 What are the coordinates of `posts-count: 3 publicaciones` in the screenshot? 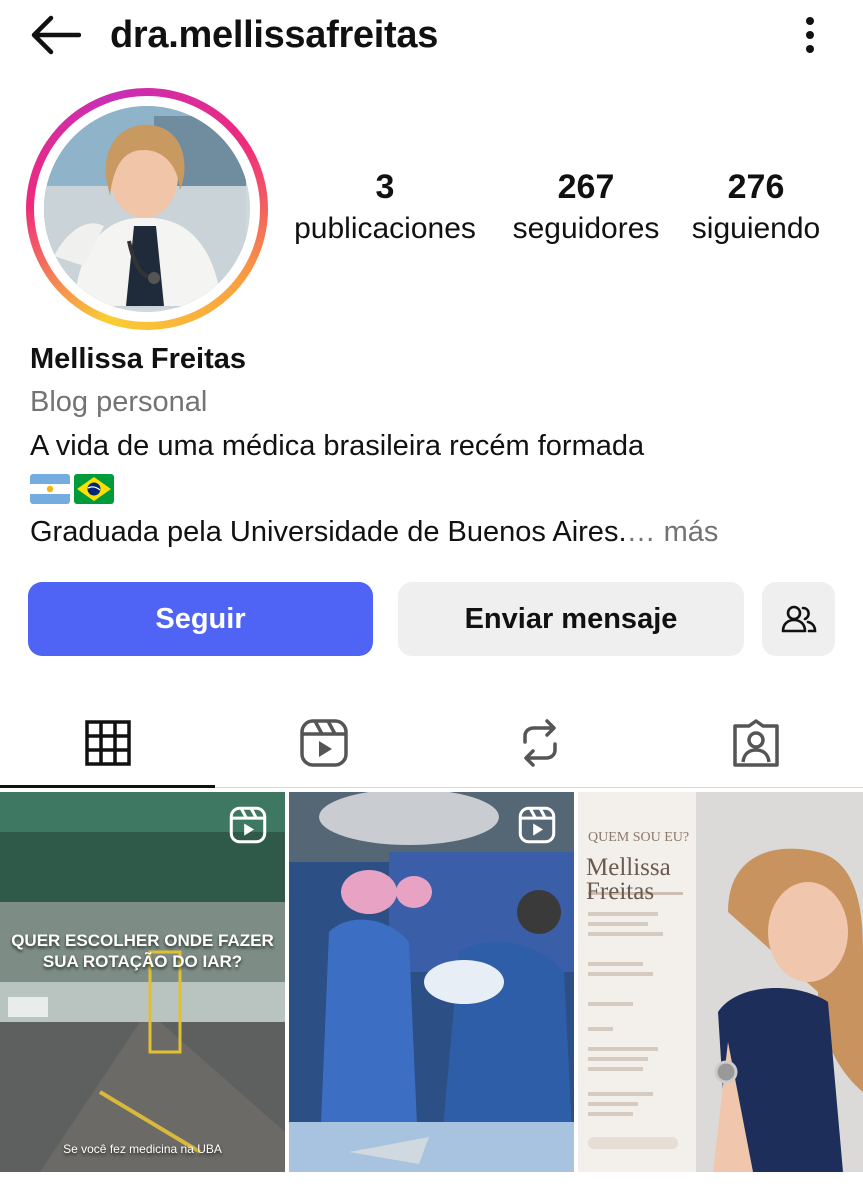 It's located at (385, 207).